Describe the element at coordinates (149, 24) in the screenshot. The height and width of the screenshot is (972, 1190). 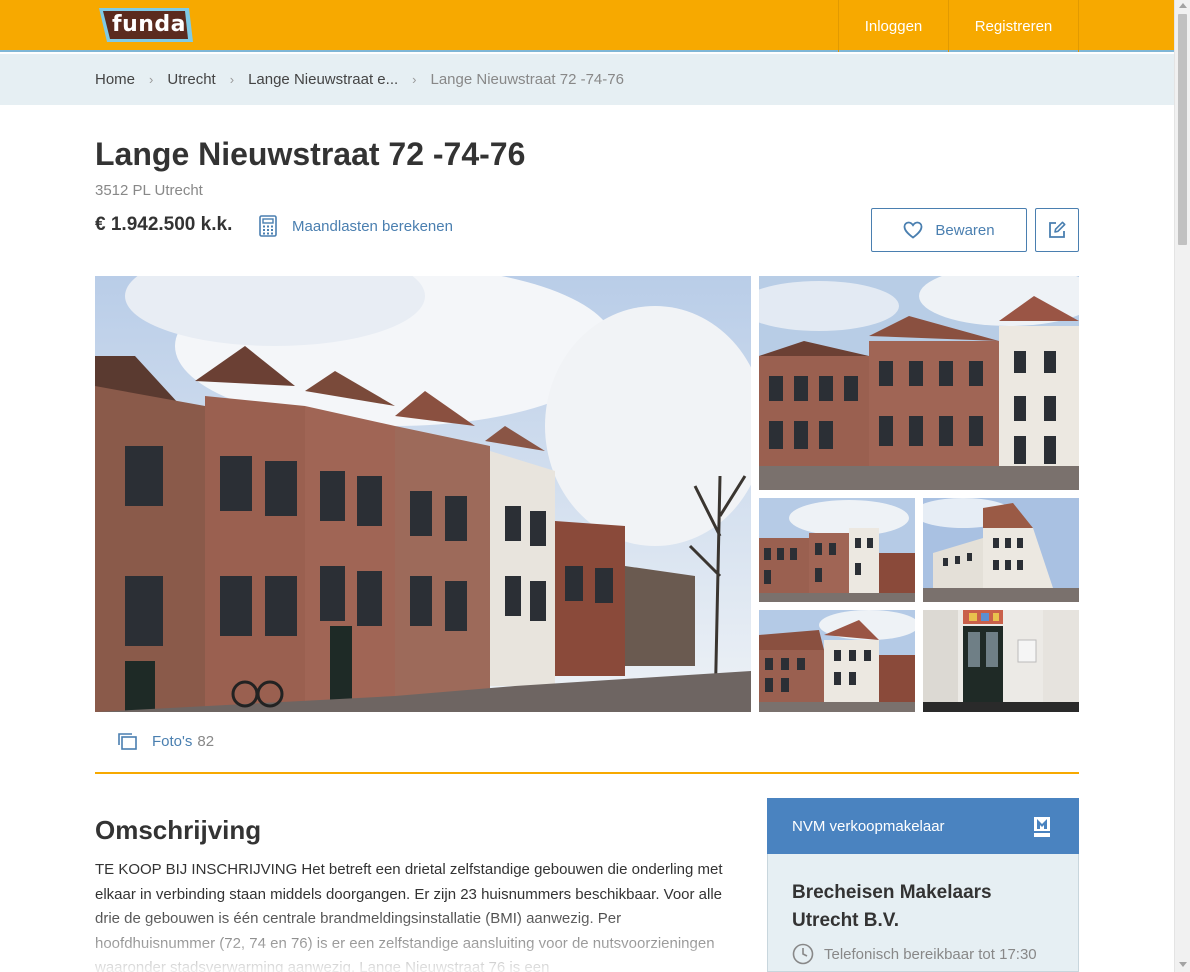
I see `logo-text: funda` at that location.